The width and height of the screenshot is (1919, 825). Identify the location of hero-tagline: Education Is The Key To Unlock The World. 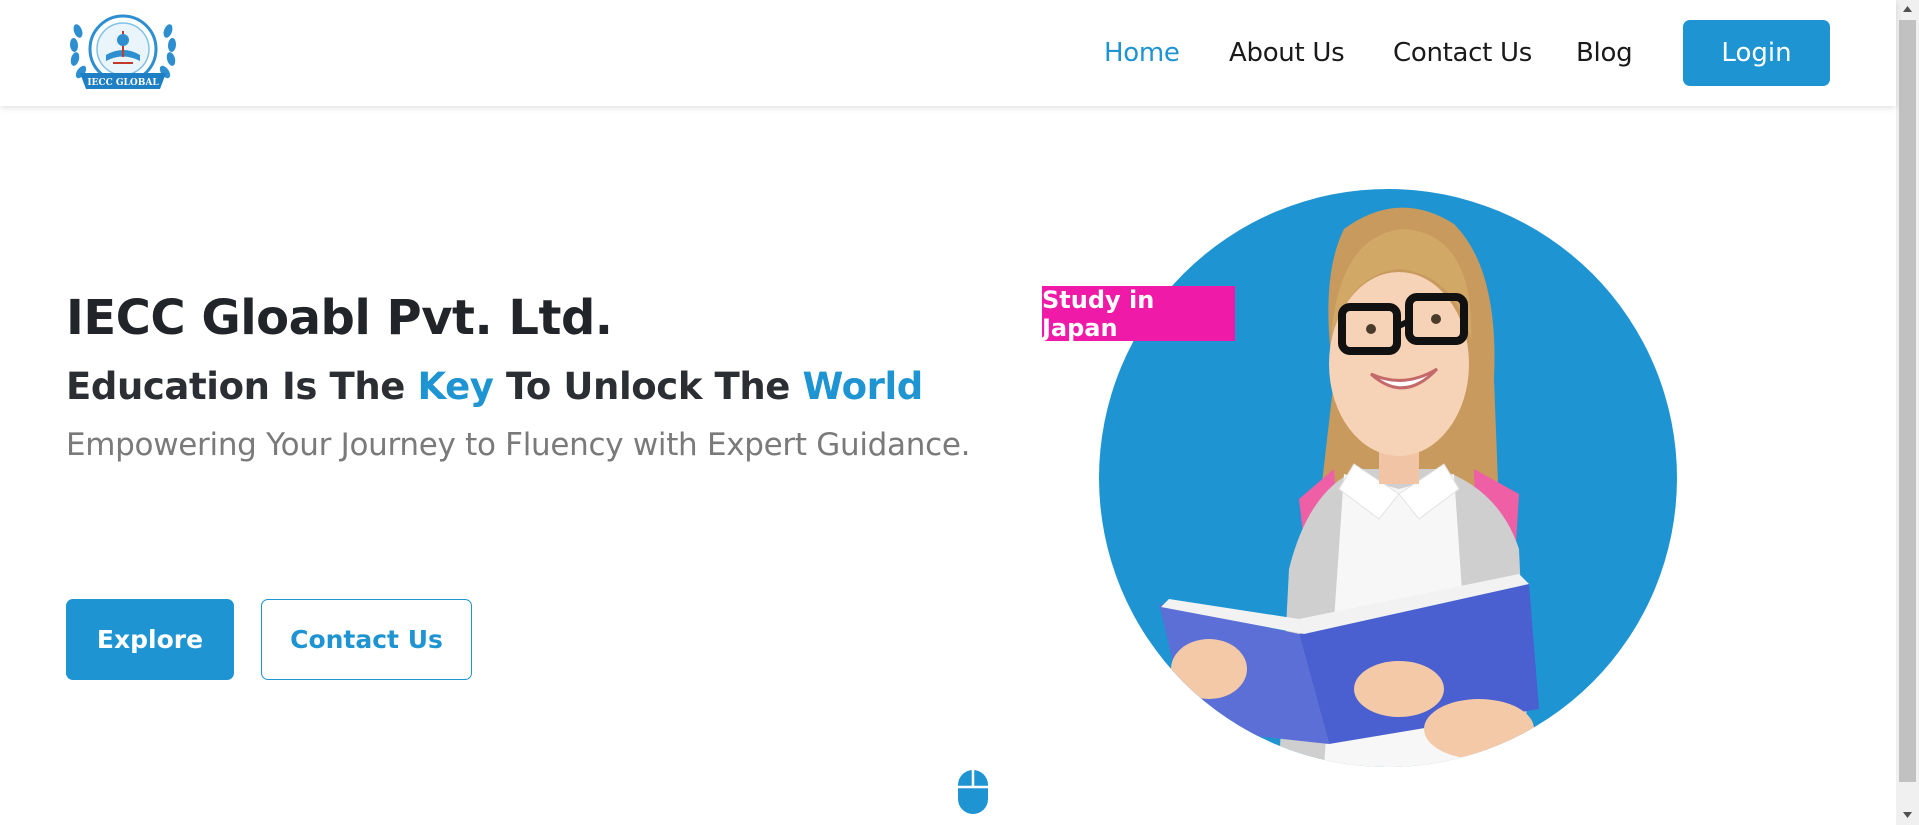
(494, 386).